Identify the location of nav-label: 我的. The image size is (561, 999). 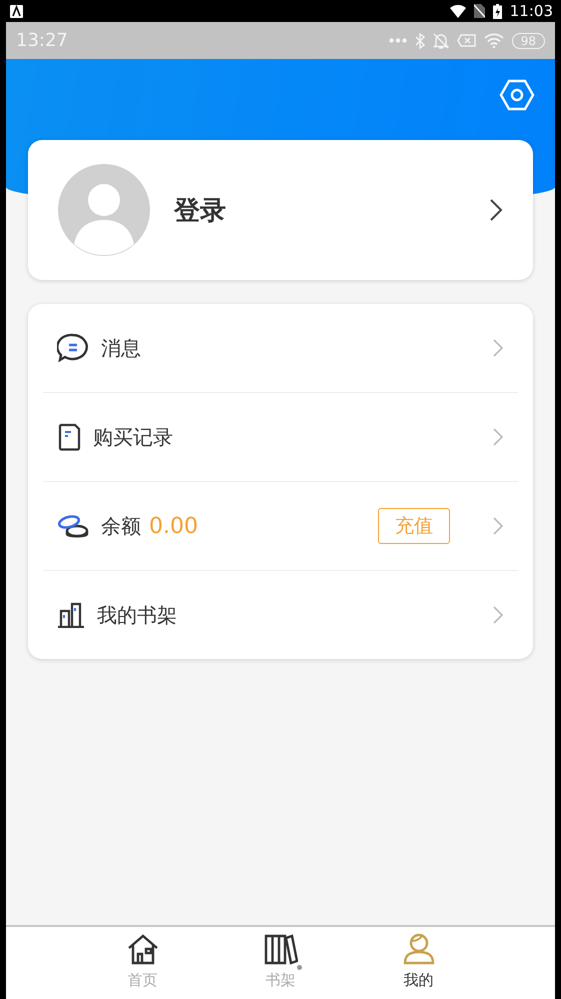
(419, 980).